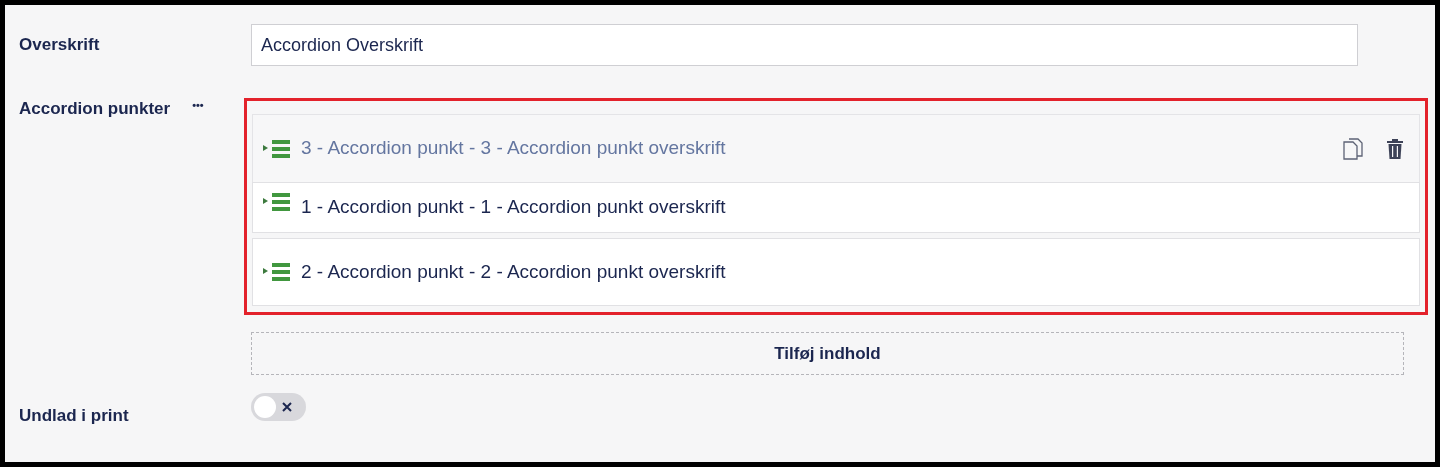 This screenshot has height=467, width=1440. I want to click on accordion-item: 2 - Accordion punkt - 2 - Accordion punkt overskrift, so click(836, 272).